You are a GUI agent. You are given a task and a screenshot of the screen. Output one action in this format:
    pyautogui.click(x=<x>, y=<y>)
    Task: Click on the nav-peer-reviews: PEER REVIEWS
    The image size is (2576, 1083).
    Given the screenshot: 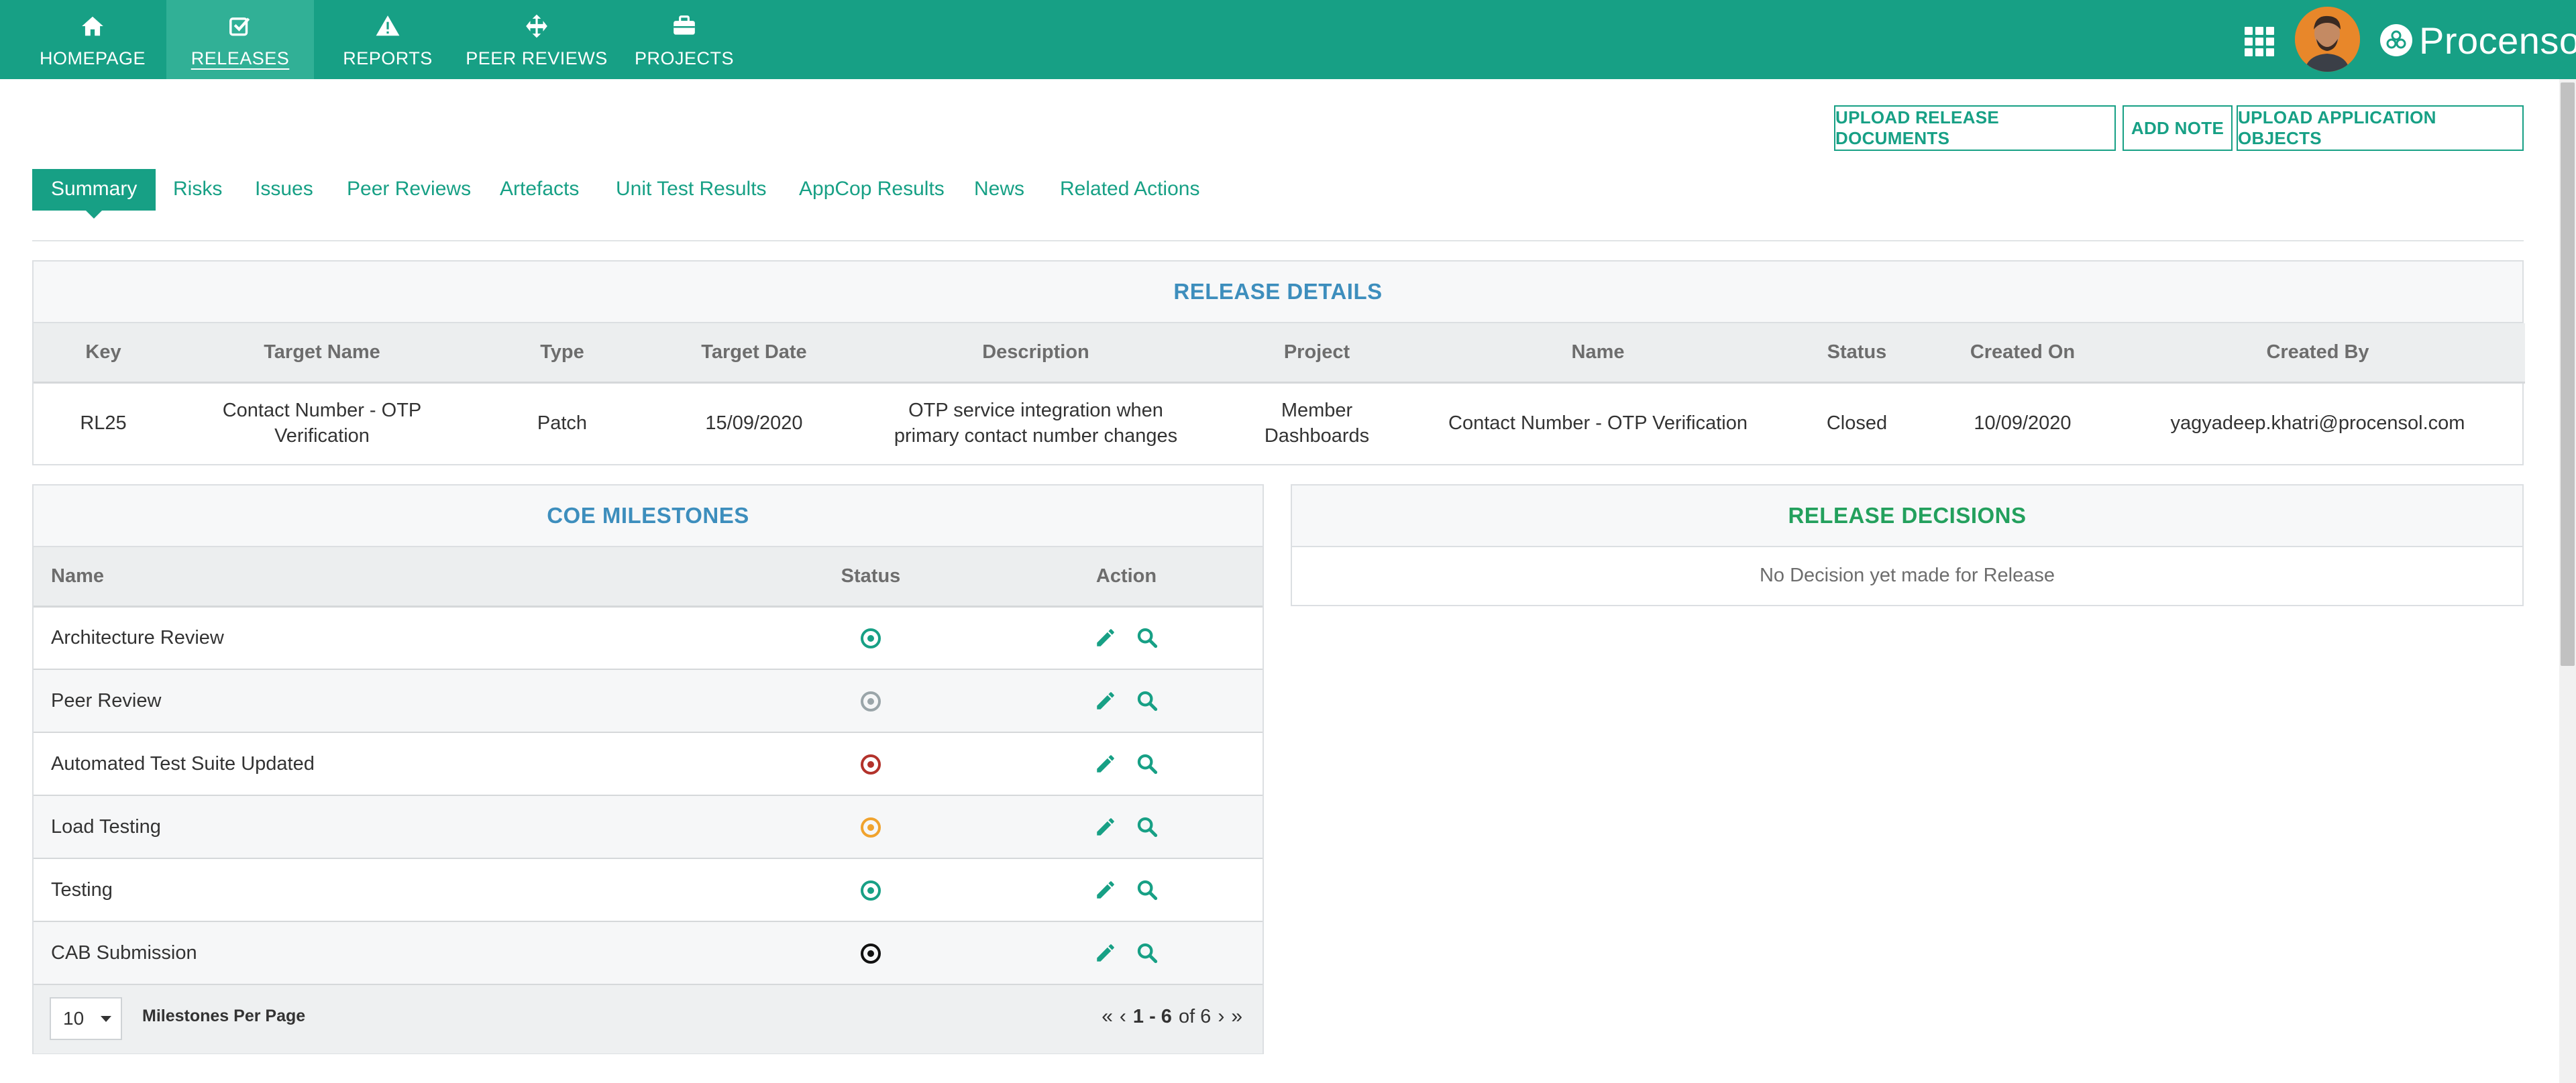 What is the action you would take?
    pyautogui.click(x=536, y=39)
    